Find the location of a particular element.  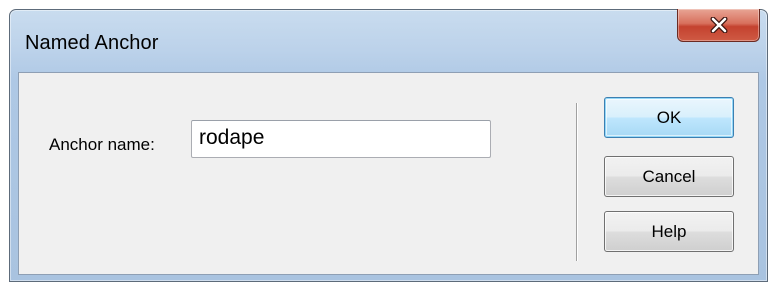

dialog-title: Named Anchor is located at coordinates (92, 43).